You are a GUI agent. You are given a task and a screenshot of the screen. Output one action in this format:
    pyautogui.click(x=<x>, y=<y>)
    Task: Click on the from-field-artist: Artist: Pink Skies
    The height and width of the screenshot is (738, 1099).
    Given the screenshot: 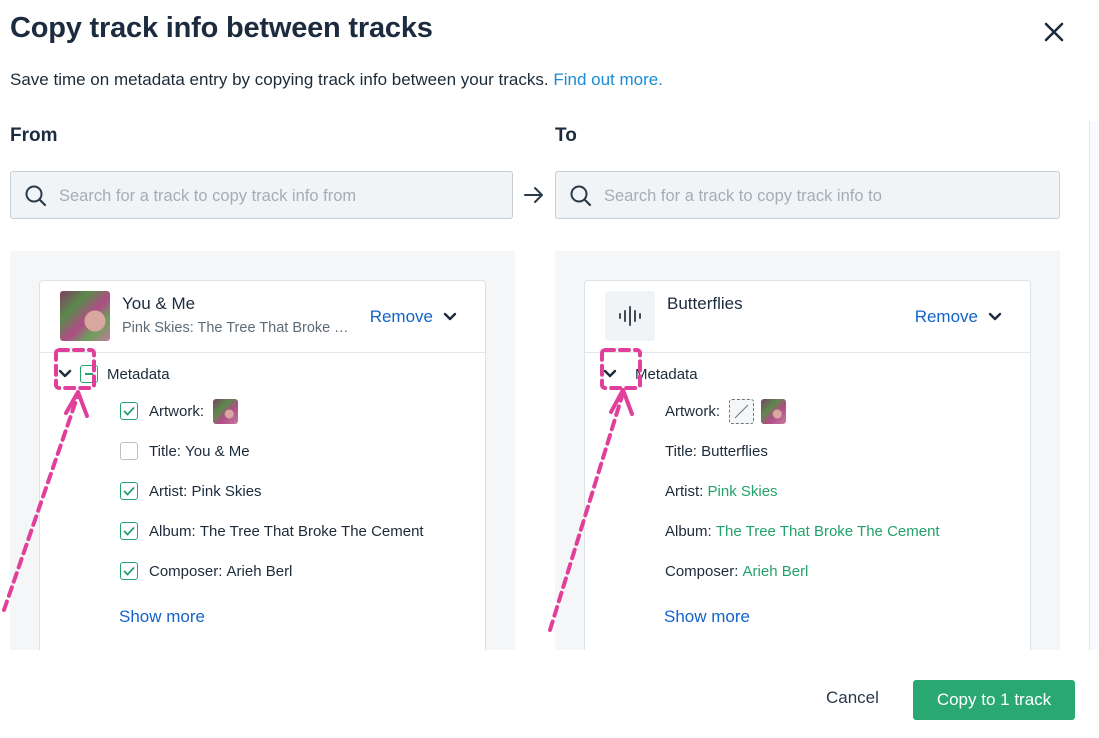 What is the action you would take?
    pyautogui.click(x=191, y=491)
    